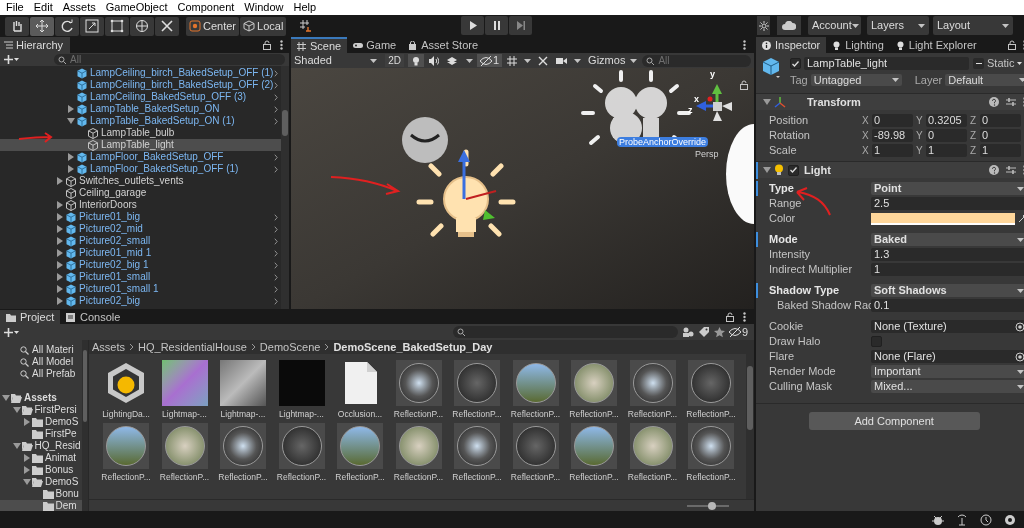  What do you see at coordinates (856, 80) in the screenshot?
I see `tag-dropdown: Untagged` at bounding box center [856, 80].